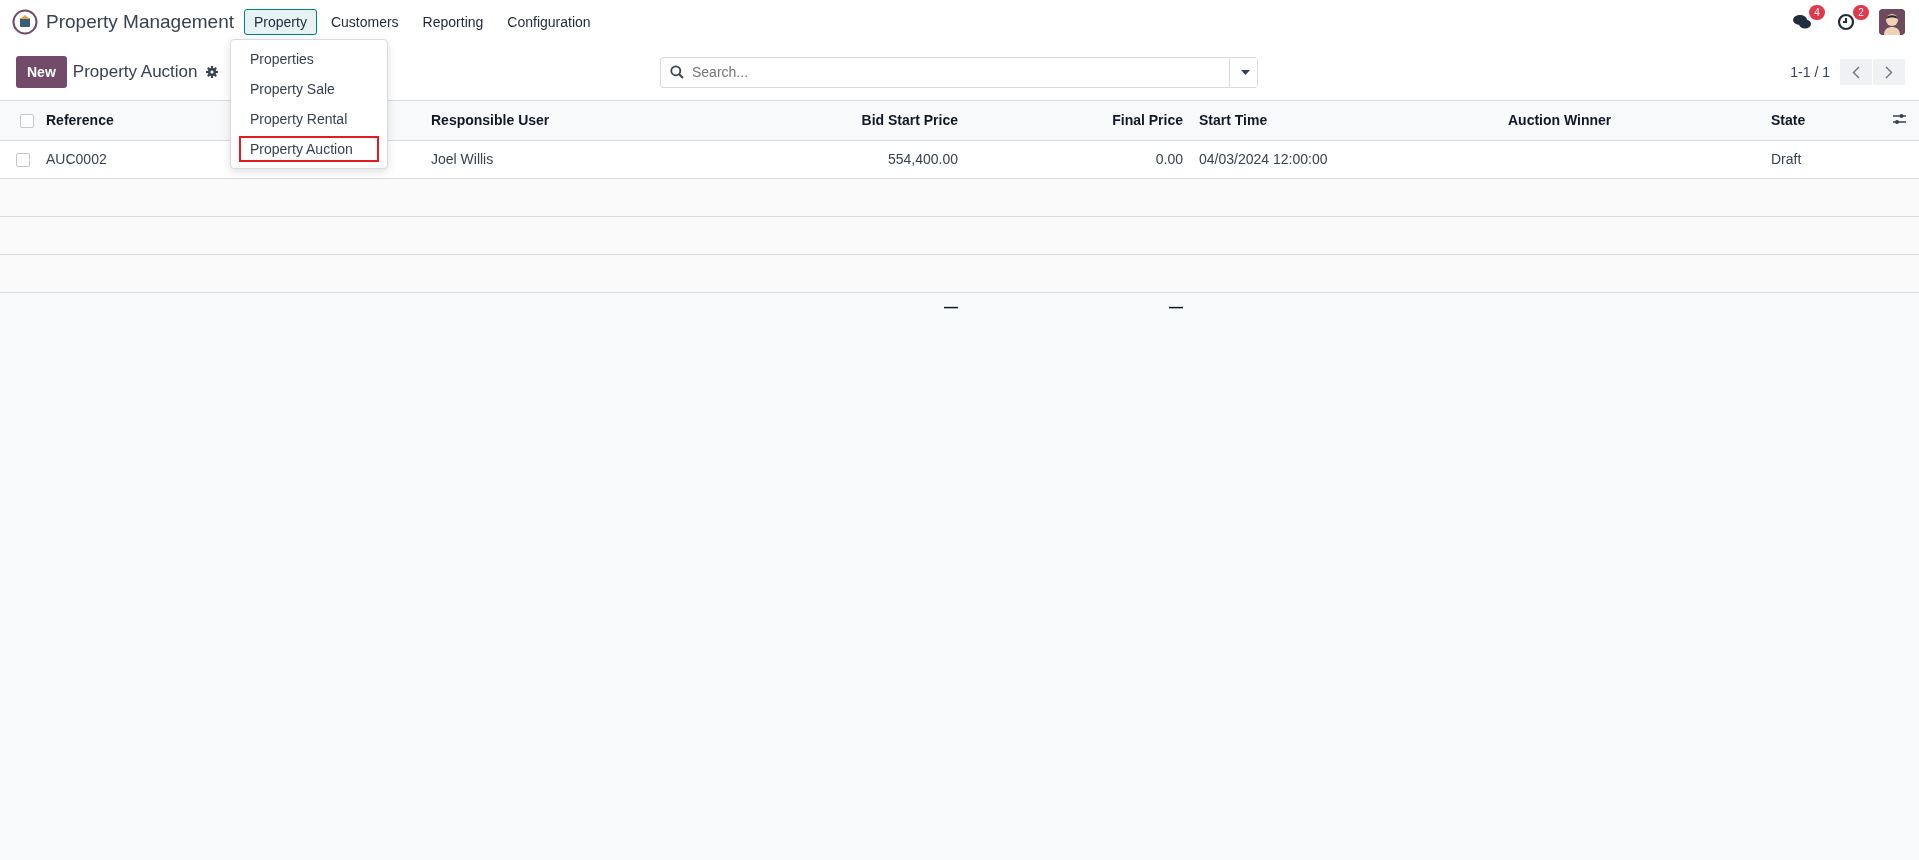 The height and width of the screenshot is (860, 1919). I want to click on menu-item: Property, so click(280, 22).